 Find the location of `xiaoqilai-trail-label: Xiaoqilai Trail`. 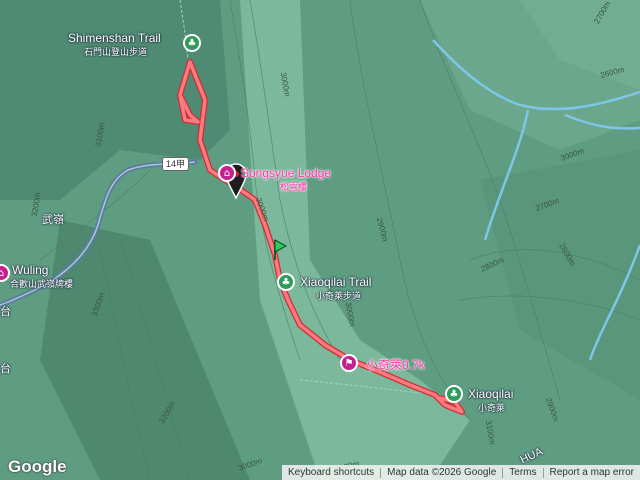

xiaoqilai-trail-label: Xiaoqilai Trail is located at coordinates (335, 282).